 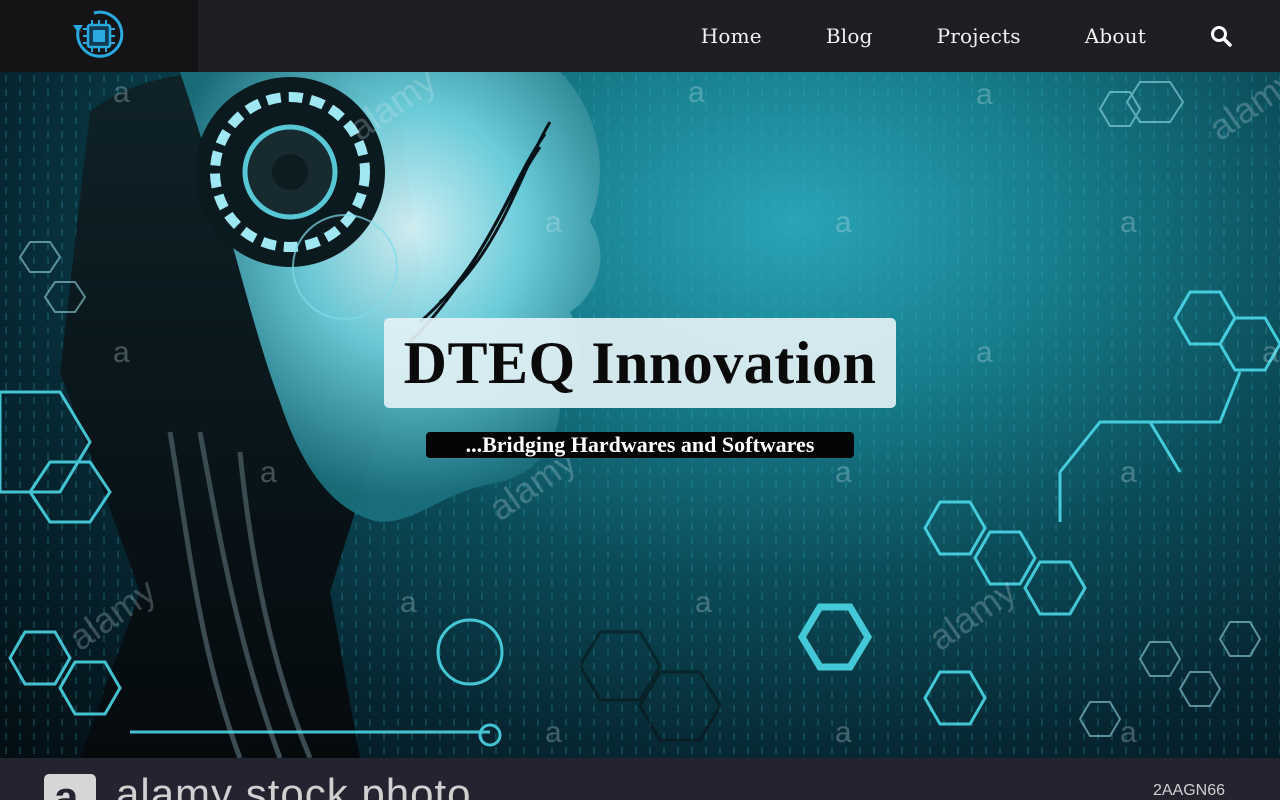 What do you see at coordinates (1115, 36) in the screenshot?
I see `nav-about-link: About` at bounding box center [1115, 36].